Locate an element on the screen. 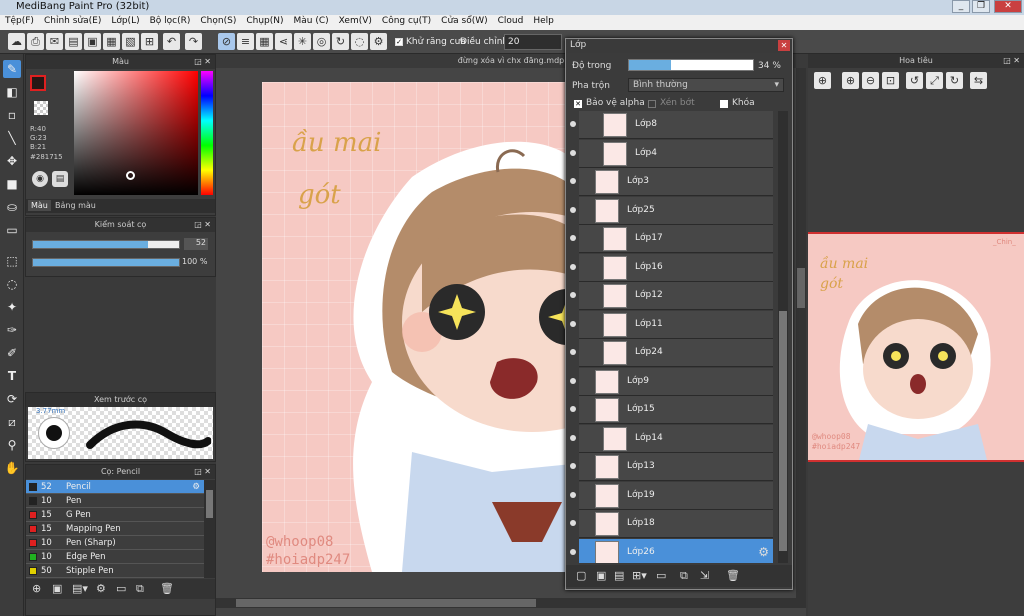 This screenshot has height=616, width=1024. layer-list-scrollbar is located at coordinates (783, 337).